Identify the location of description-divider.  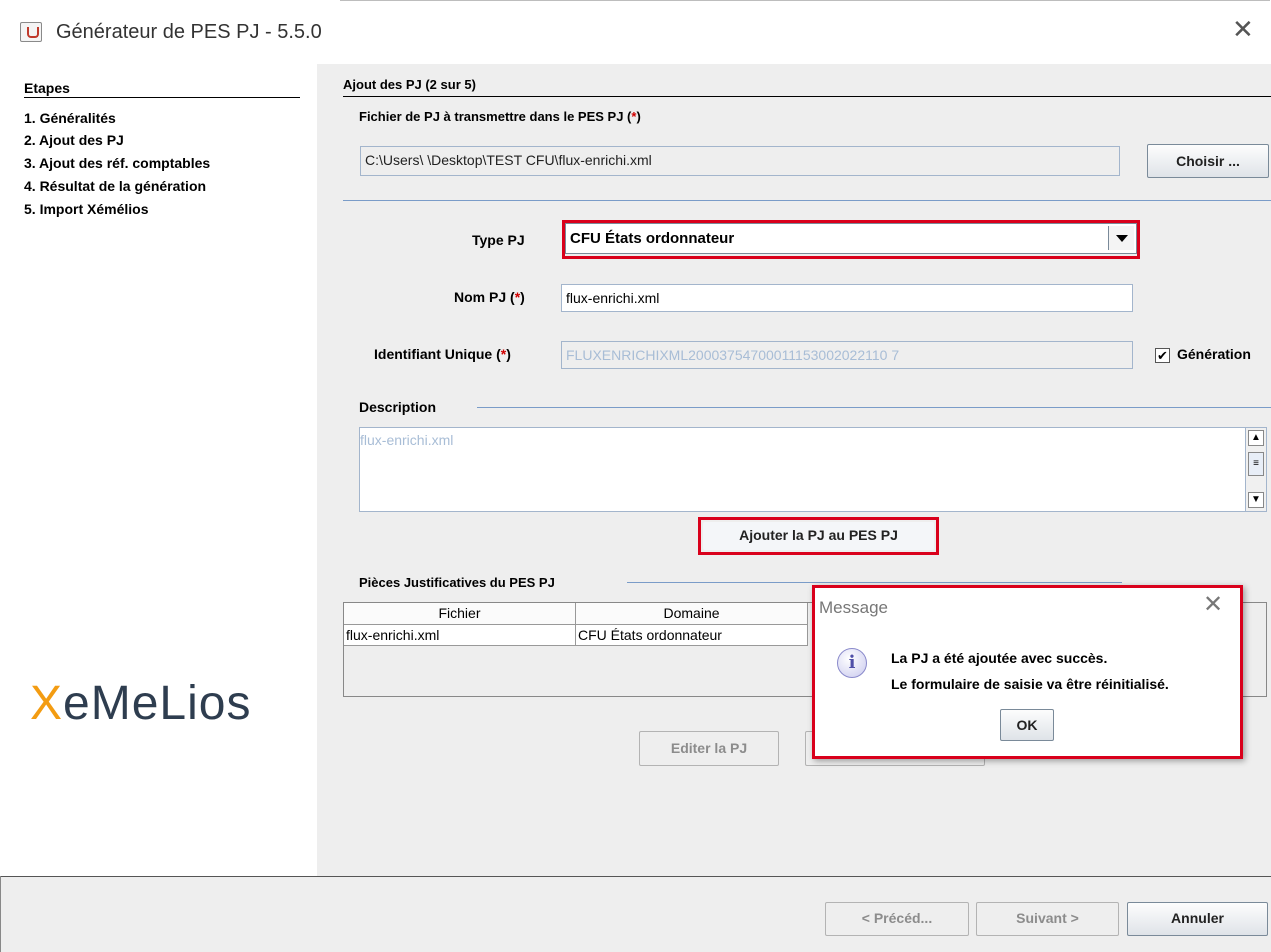
(874, 407).